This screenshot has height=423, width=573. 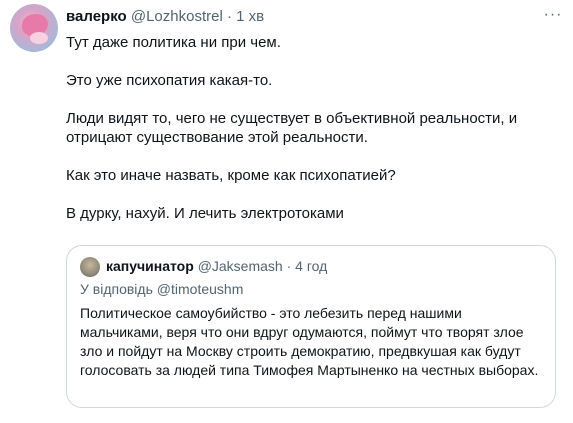 I want to click on quoted-author-name: капучинатор, so click(x=150, y=266).